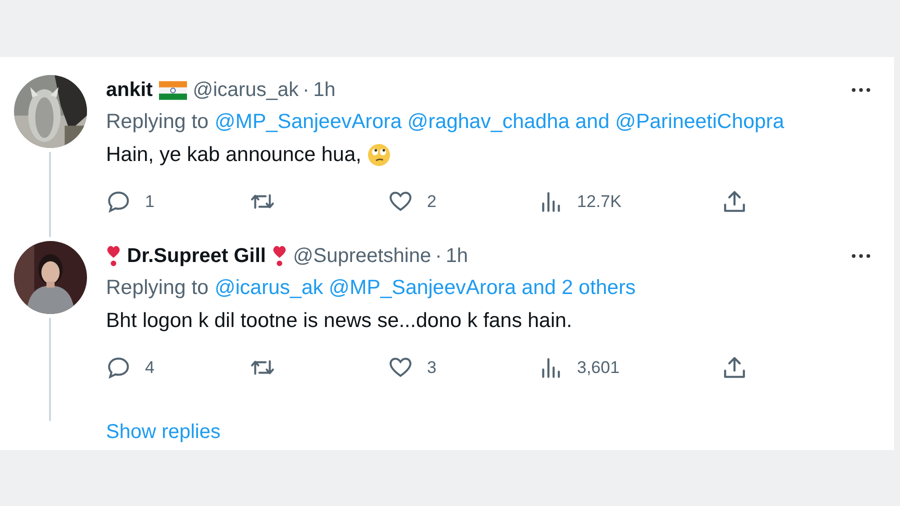 The image size is (900, 506). What do you see at coordinates (129, 90) in the screenshot?
I see `user-name: ankit` at bounding box center [129, 90].